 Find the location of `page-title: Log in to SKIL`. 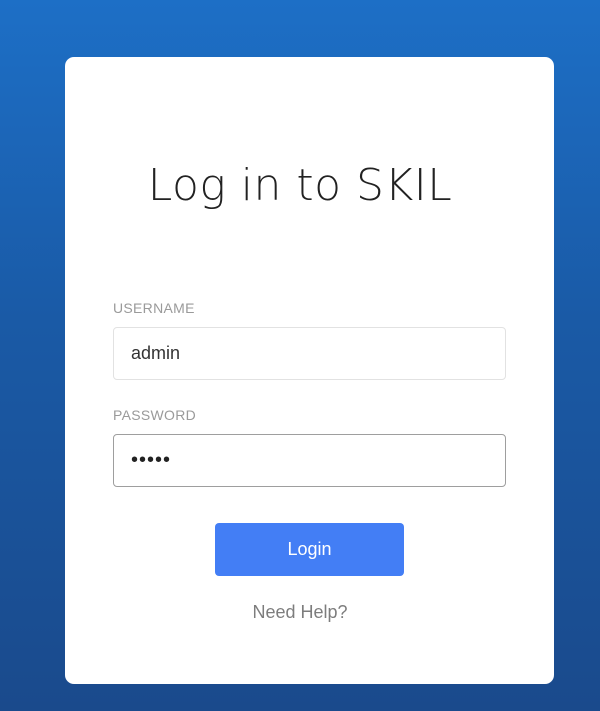

page-title: Log in to SKIL is located at coordinates (300, 185).